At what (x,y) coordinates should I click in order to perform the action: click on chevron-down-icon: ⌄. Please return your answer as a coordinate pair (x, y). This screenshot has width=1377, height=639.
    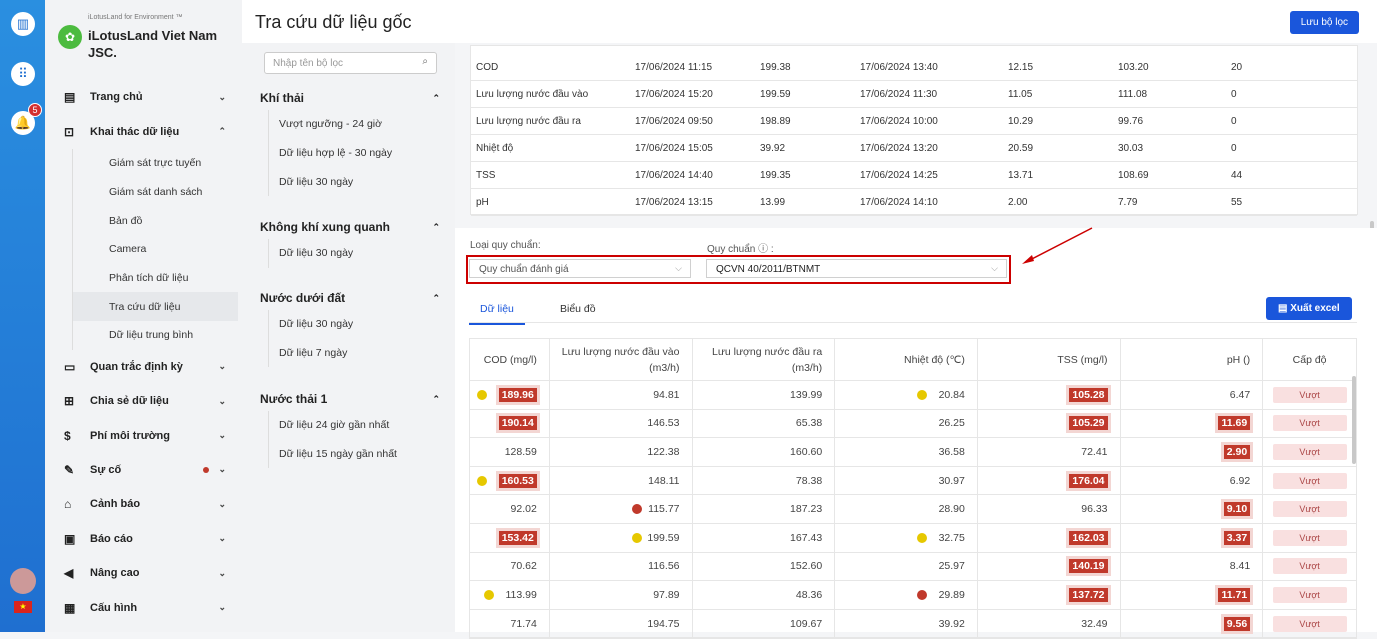
    Looking at the image, I should click on (222, 607).